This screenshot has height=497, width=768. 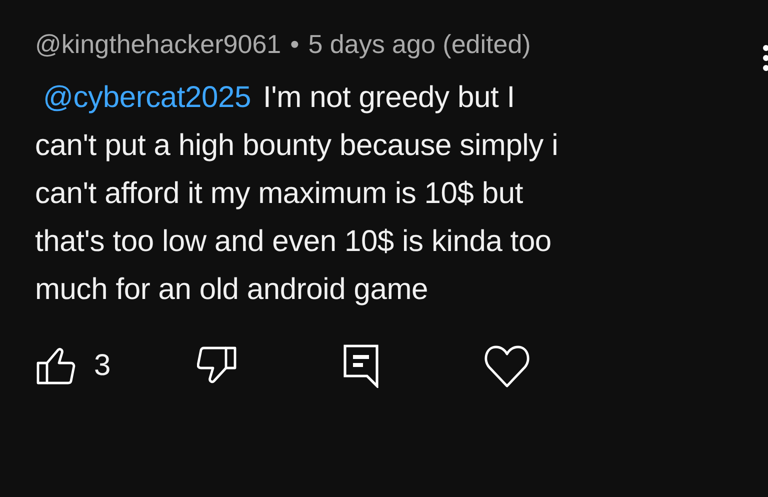 I want to click on more-icon, so click(x=764, y=58).